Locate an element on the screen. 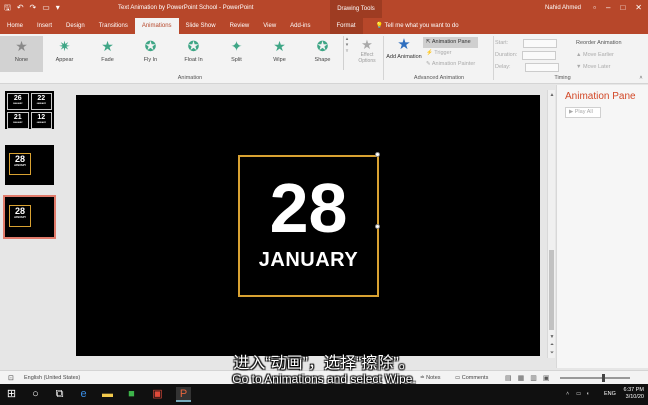  animation-split: ✦ Split is located at coordinates (236, 54).